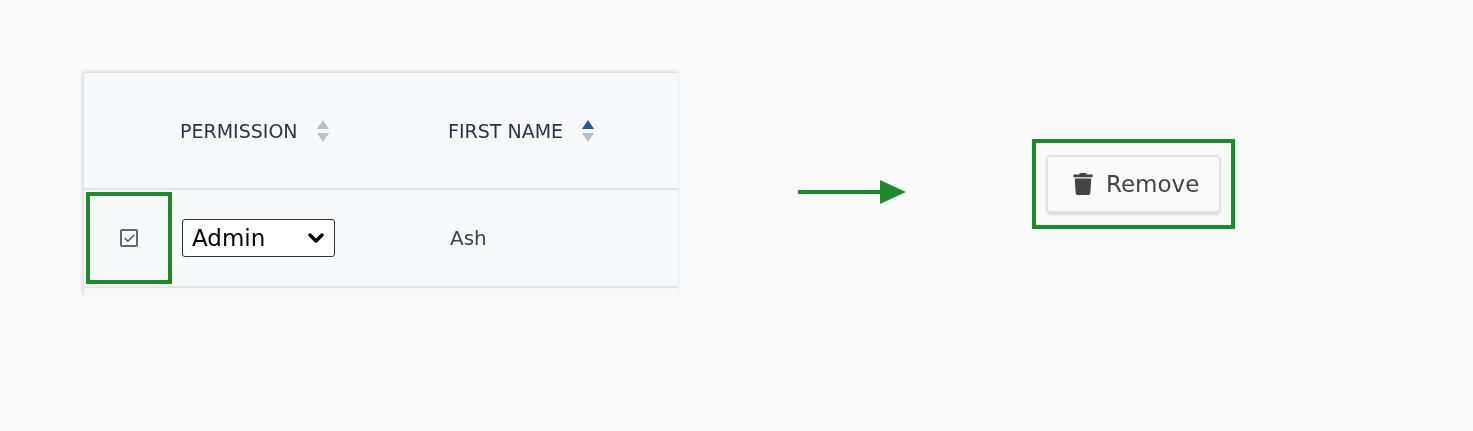  Describe the element at coordinates (1083, 184) in the screenshot. I see `trash-icon` at that location.